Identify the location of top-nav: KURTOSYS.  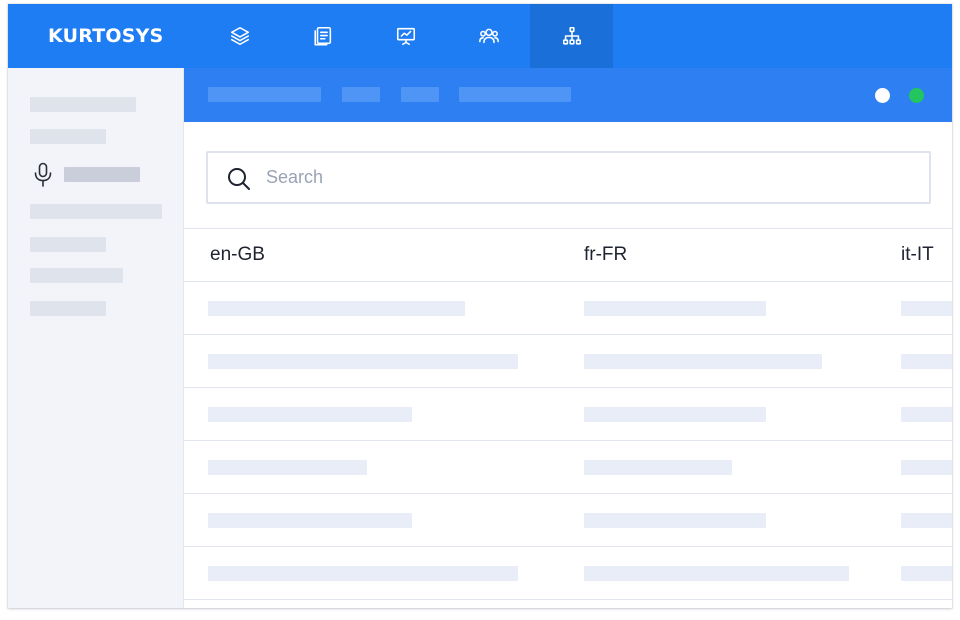
(480, 36).